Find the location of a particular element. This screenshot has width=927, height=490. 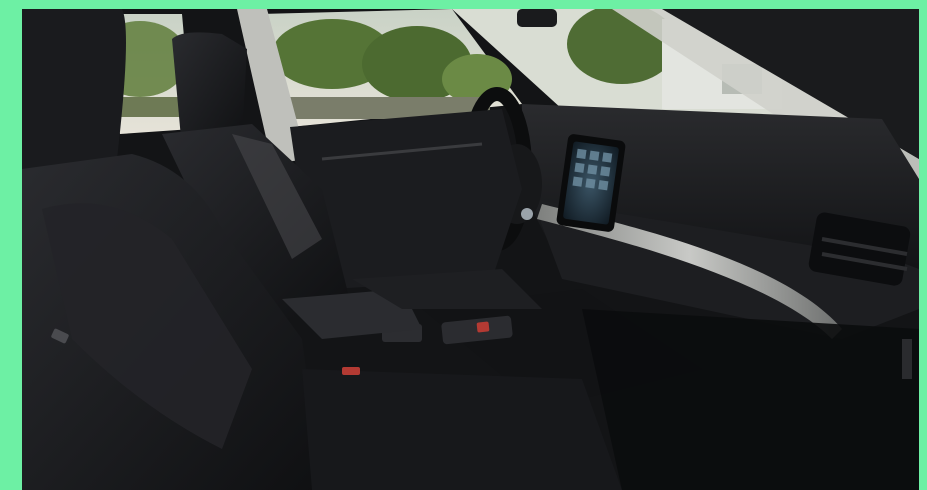

seatbelt-buckle is located at coordinates (351, 371).